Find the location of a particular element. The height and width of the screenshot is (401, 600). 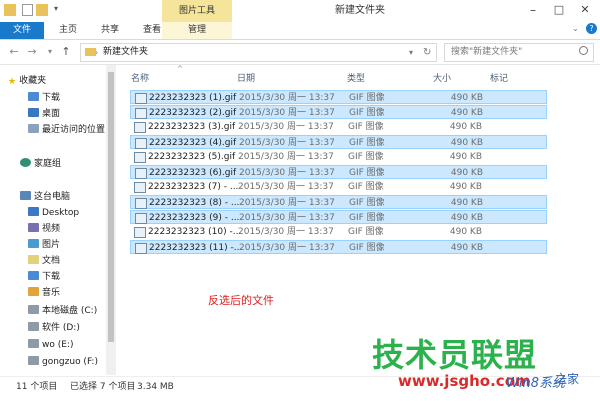

back-arrow-icon: ← is located at coordinates (14, 52).